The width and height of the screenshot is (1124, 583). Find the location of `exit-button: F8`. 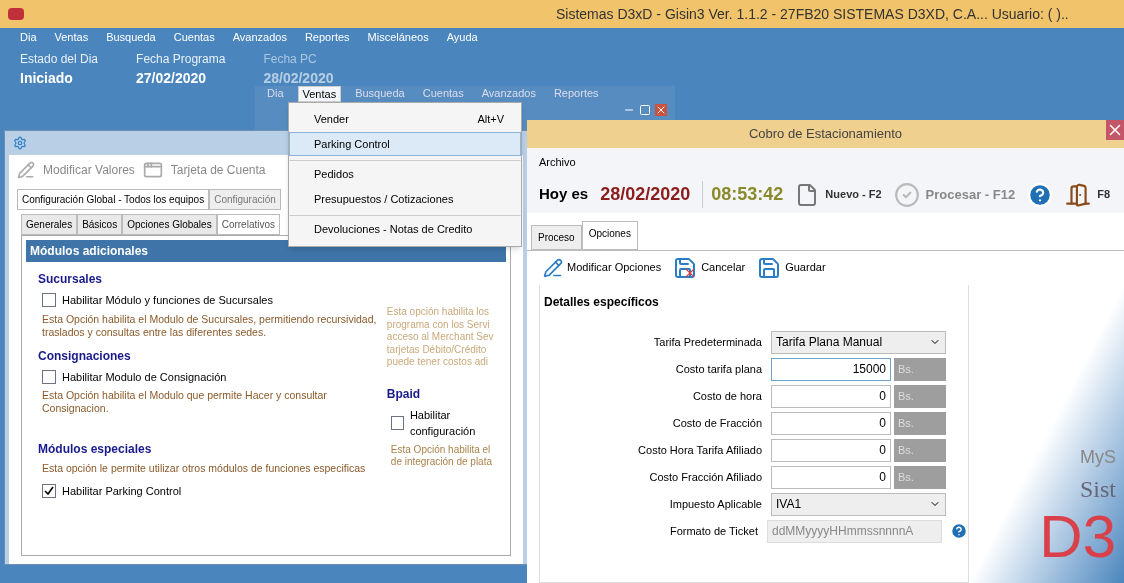

exit-button: F8 is located at coordinates (1088, 194).